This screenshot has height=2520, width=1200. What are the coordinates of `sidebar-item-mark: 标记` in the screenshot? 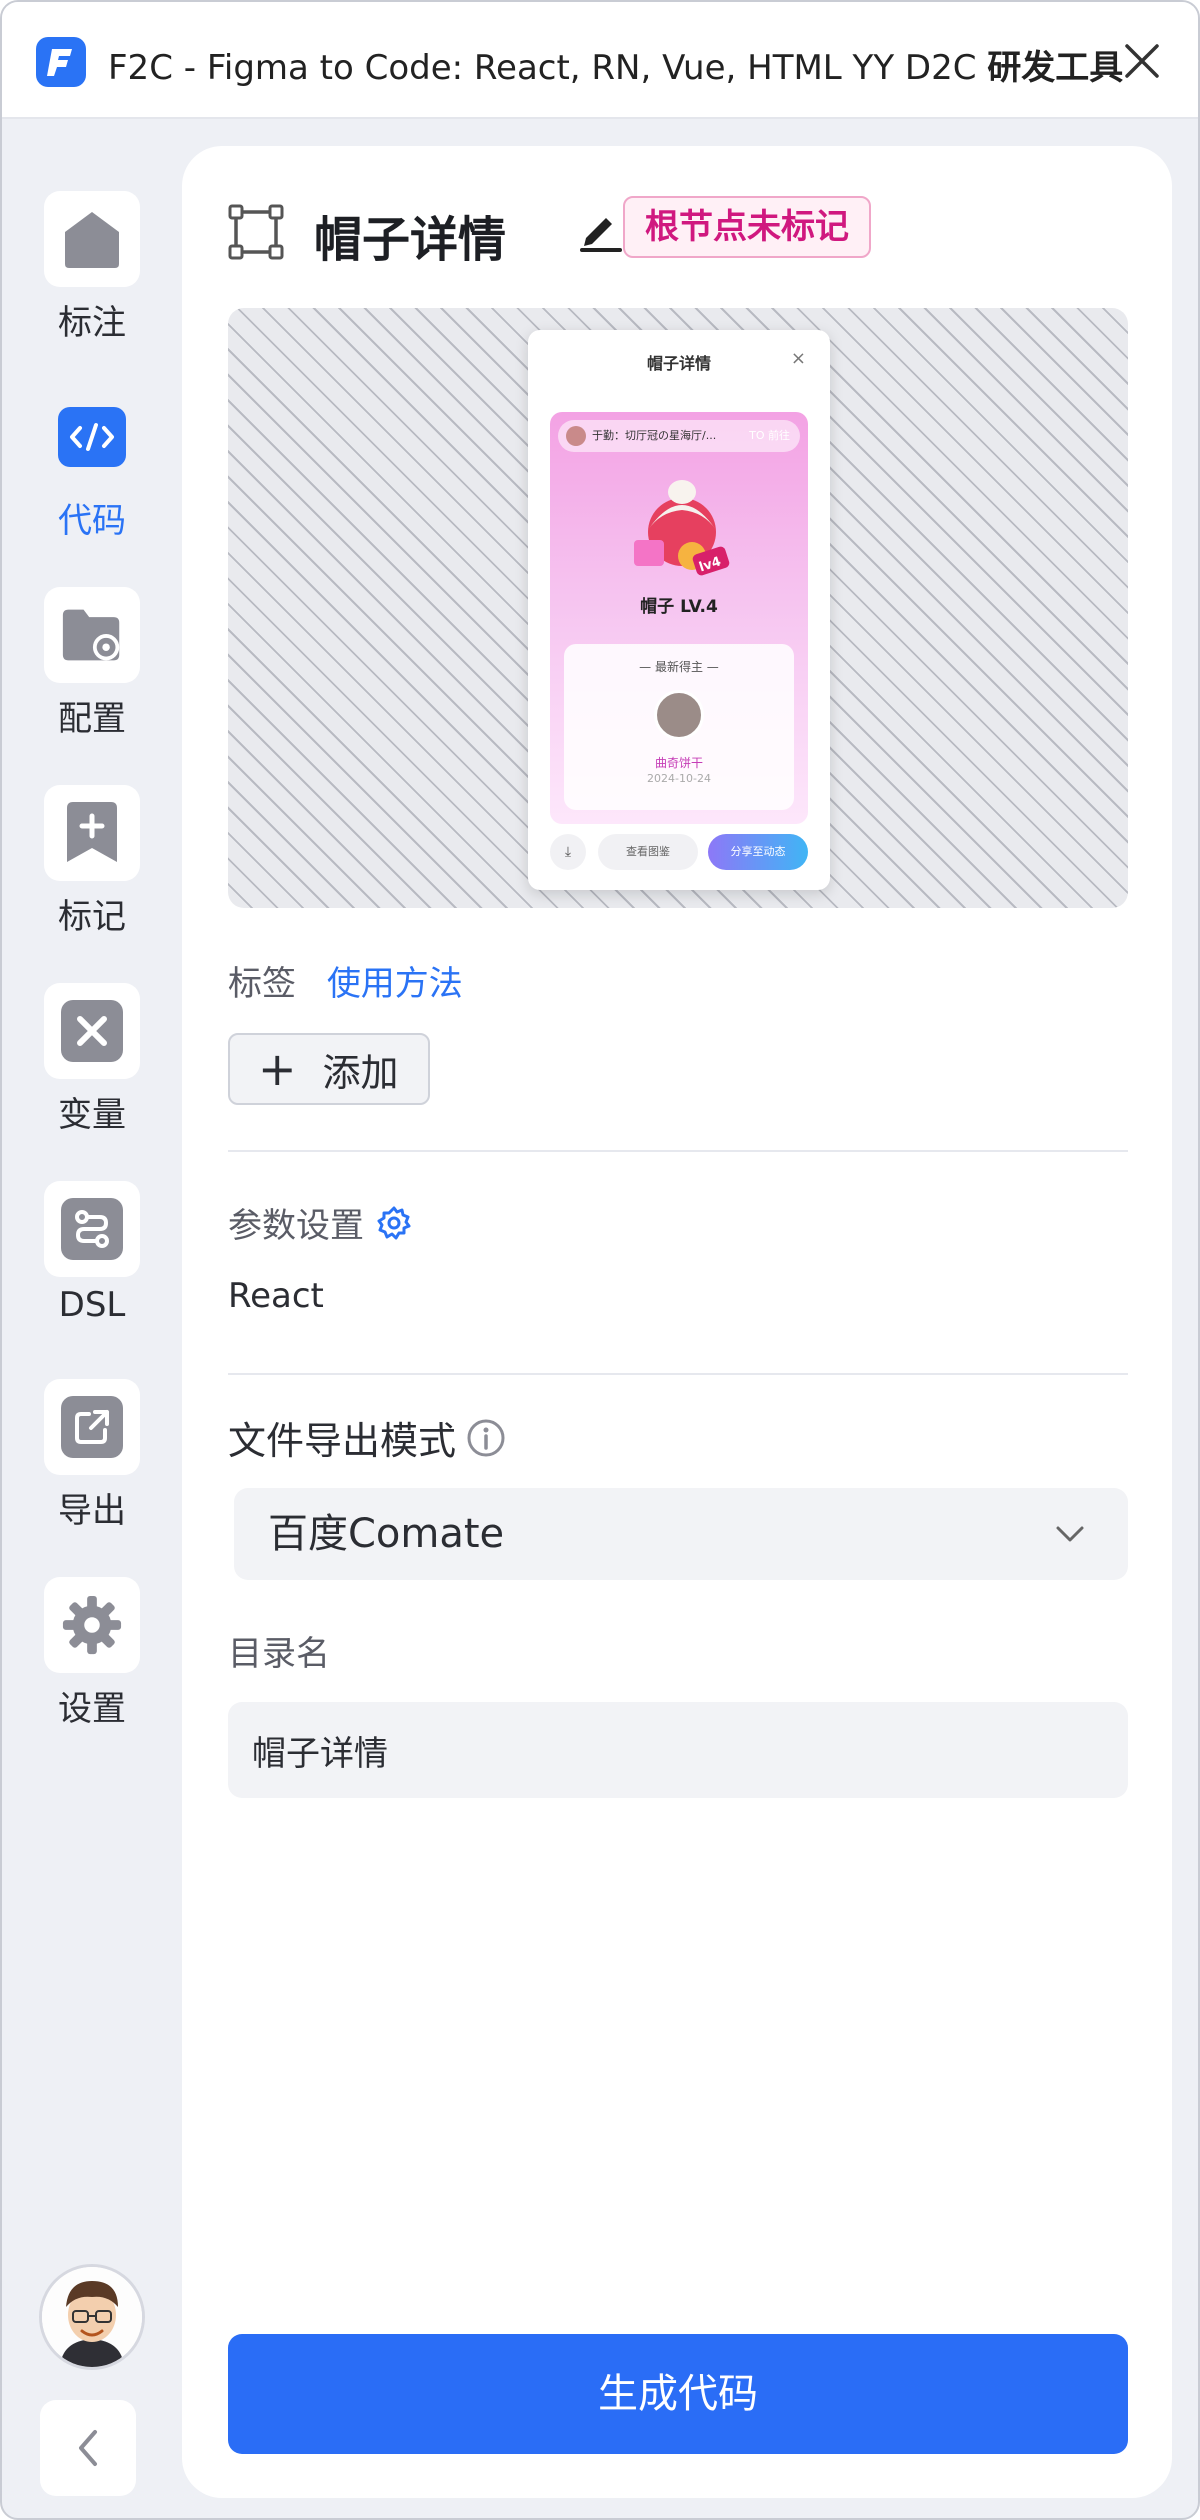 It's located at (92, 861).